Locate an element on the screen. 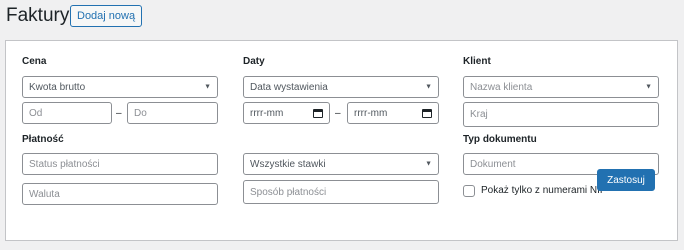  date-from-placeholder: rrrr-mm is located at coordinates (267, 113).